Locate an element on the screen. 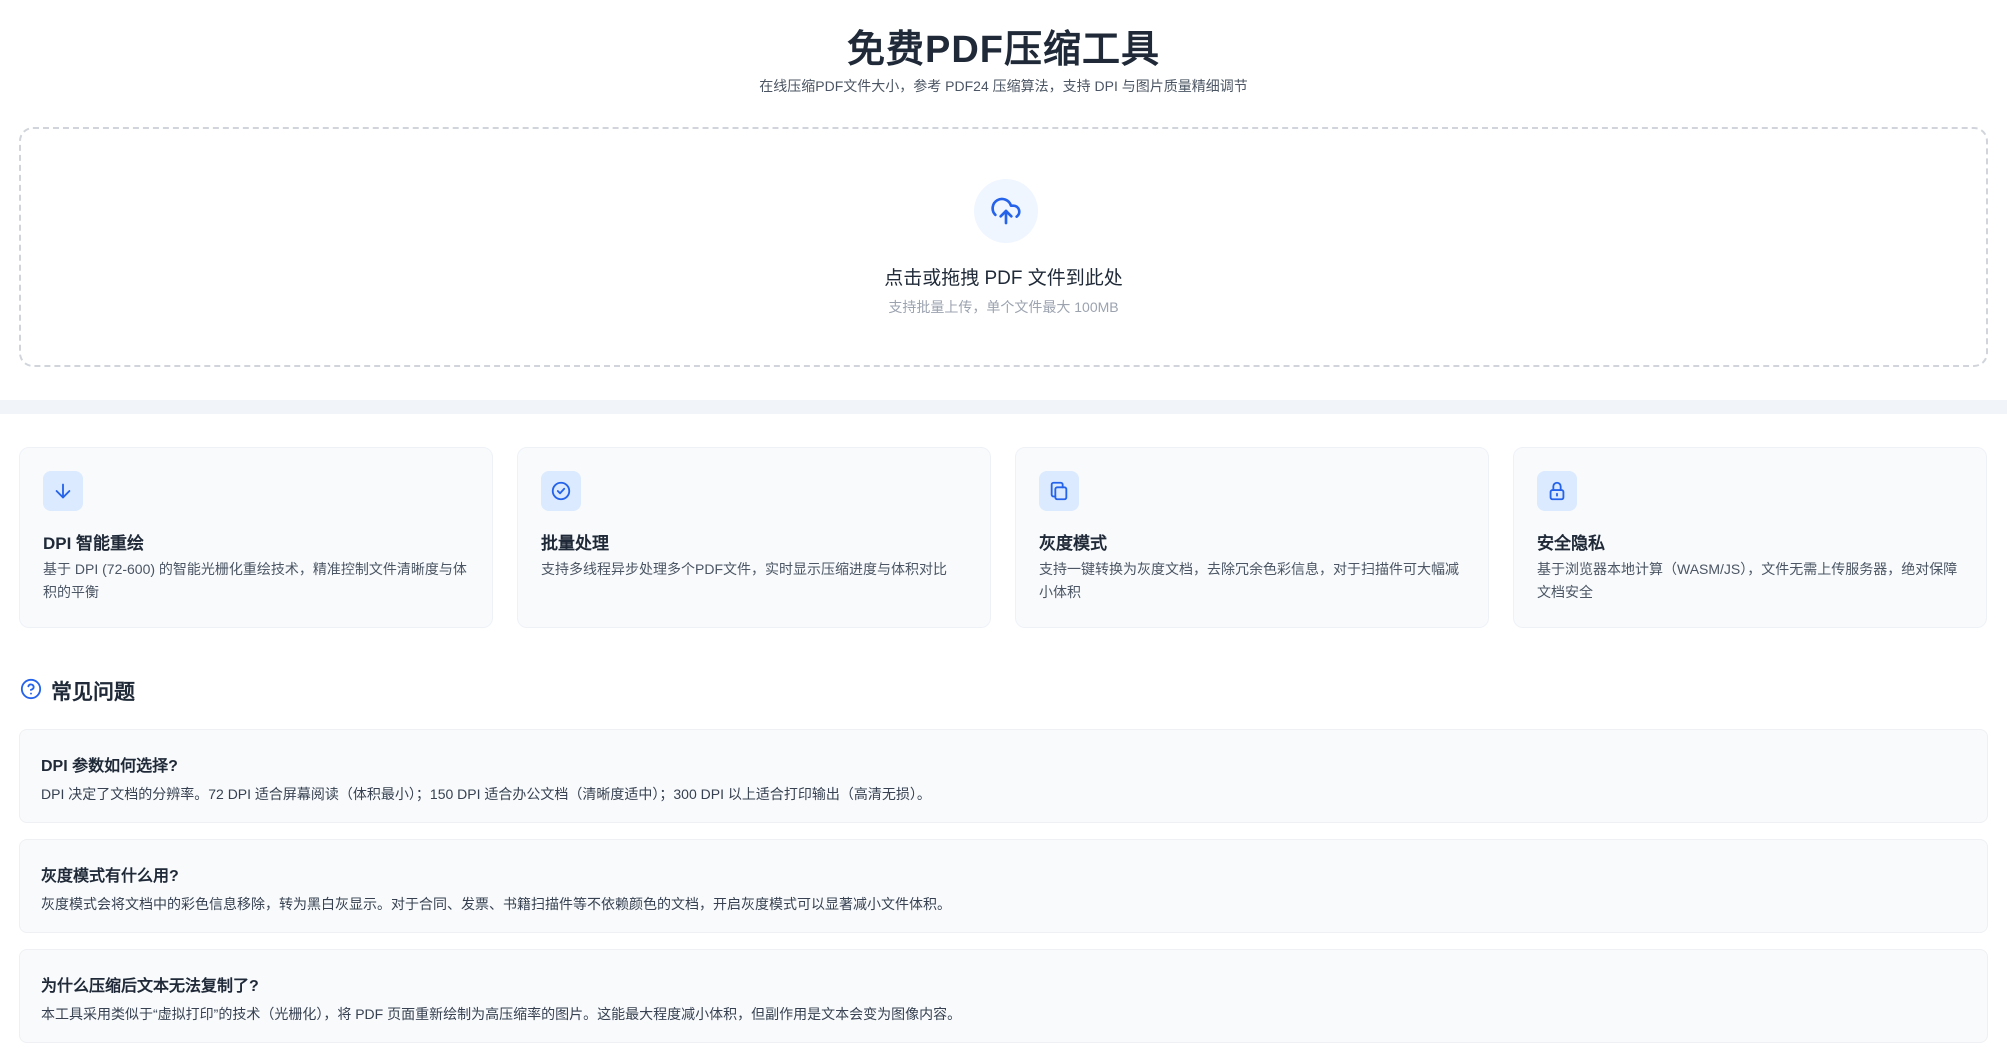 This screenshot has width=2007, height=1050. cloud-upload-icon is located at coordinates (1006, 211).